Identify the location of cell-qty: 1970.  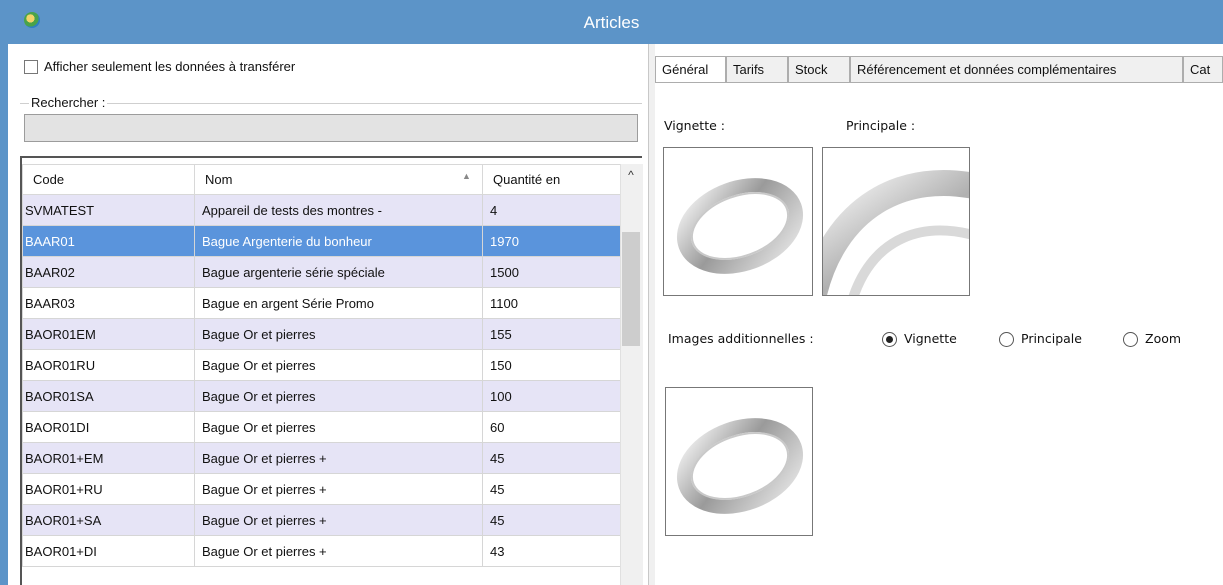
(551, 241).